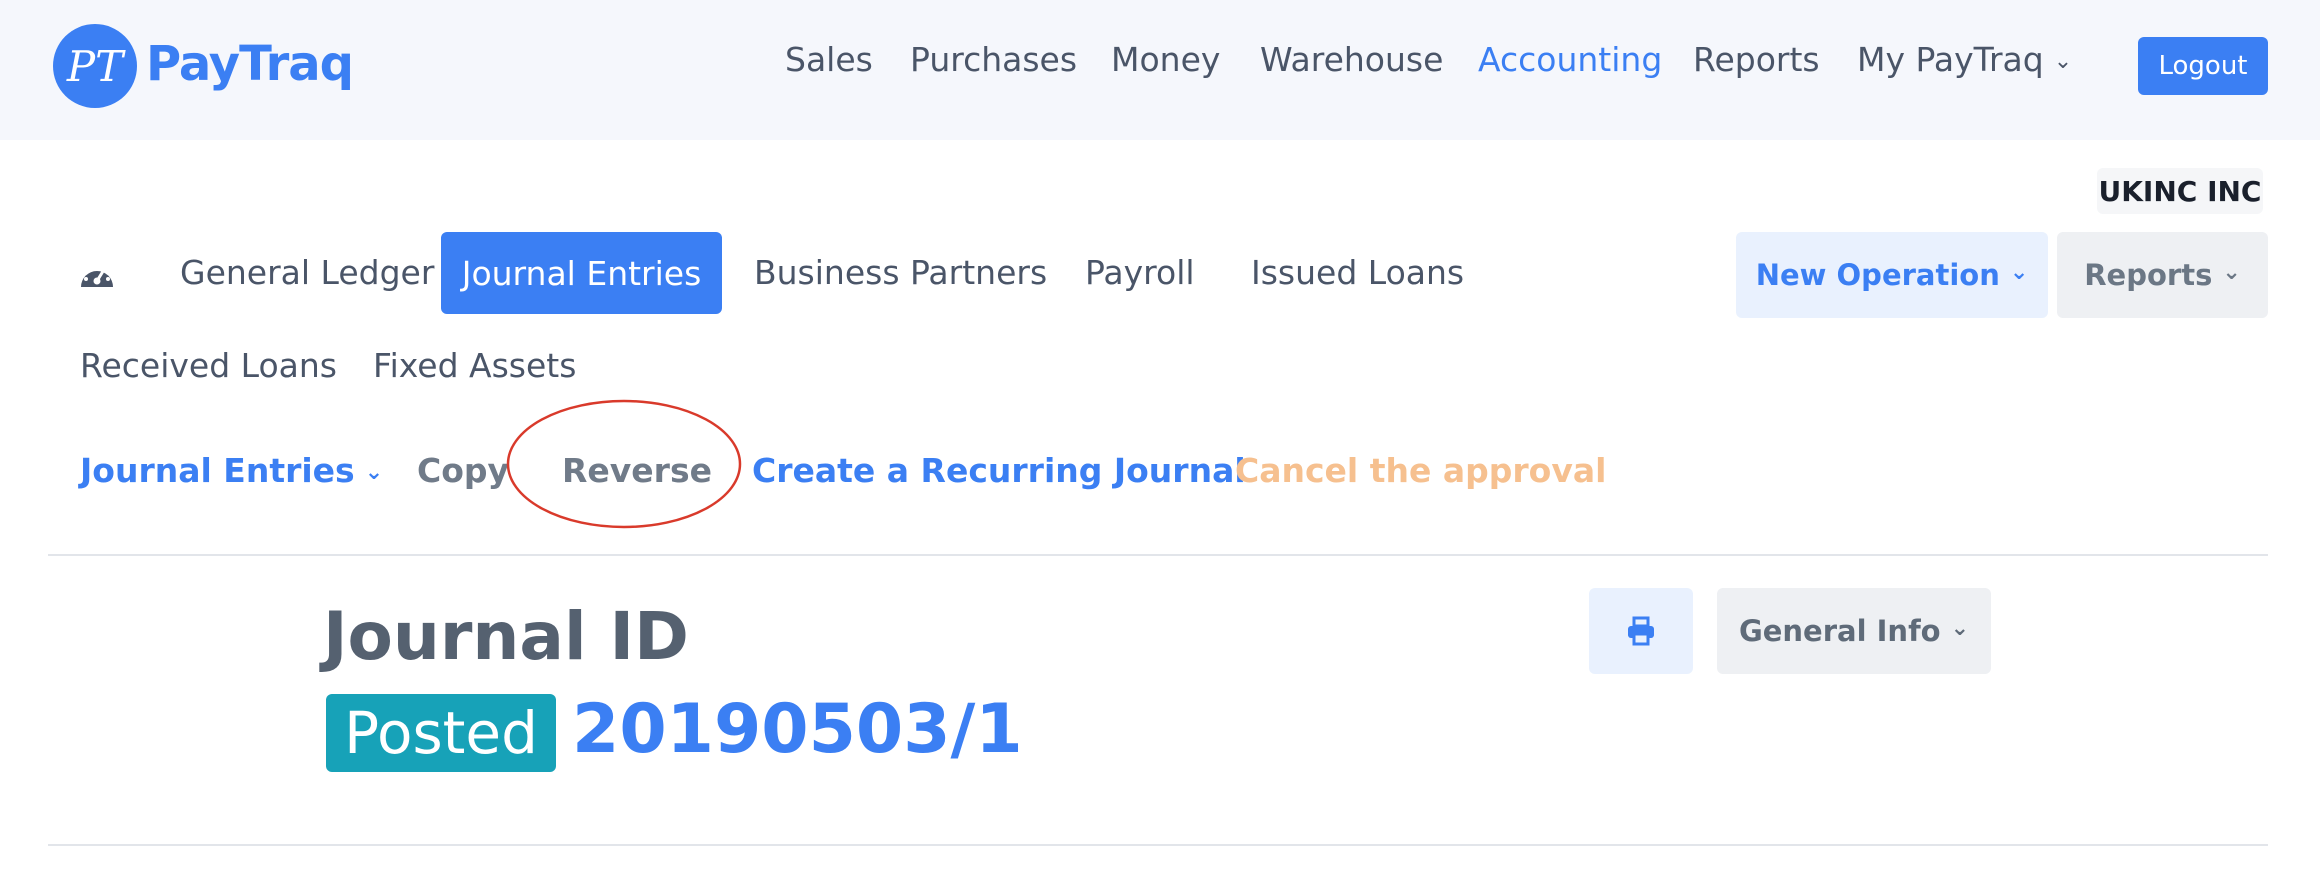 The image size is (2320, 870). What do you see at coordinates (506, 636) in the screenshot?
I see `journal-title: Journal ID` at bounding box center [506, 636].